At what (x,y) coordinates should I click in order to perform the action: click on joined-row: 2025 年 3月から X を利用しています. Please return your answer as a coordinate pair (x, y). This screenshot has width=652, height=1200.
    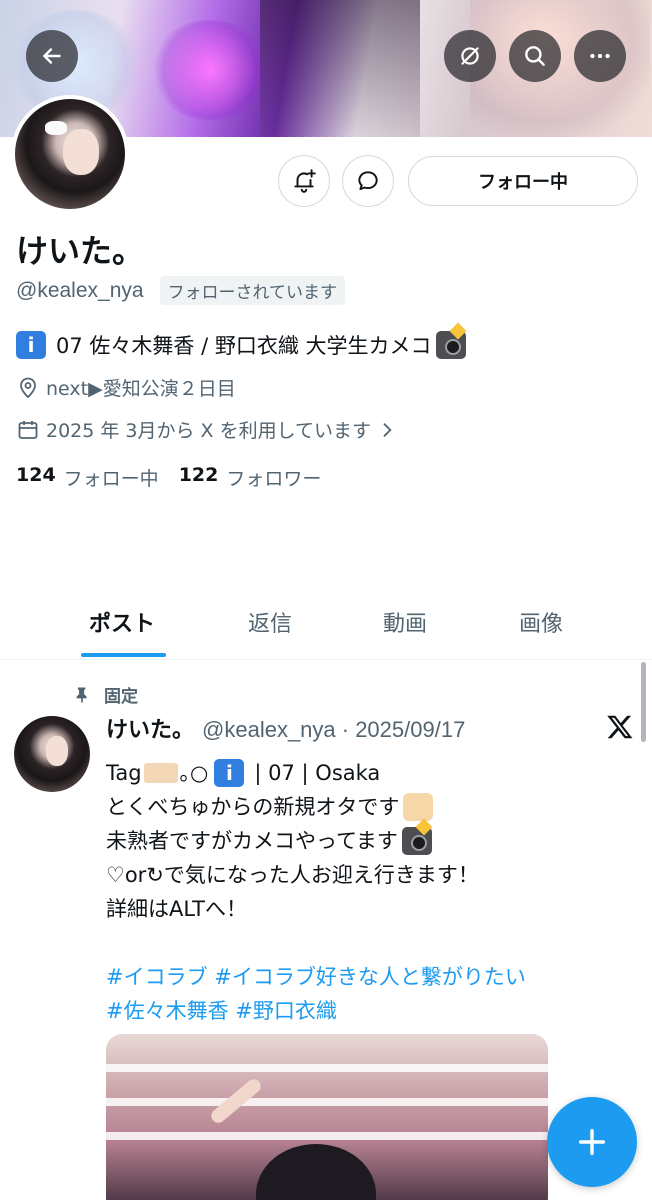
    Looking at the image, I should click on (209, 429).